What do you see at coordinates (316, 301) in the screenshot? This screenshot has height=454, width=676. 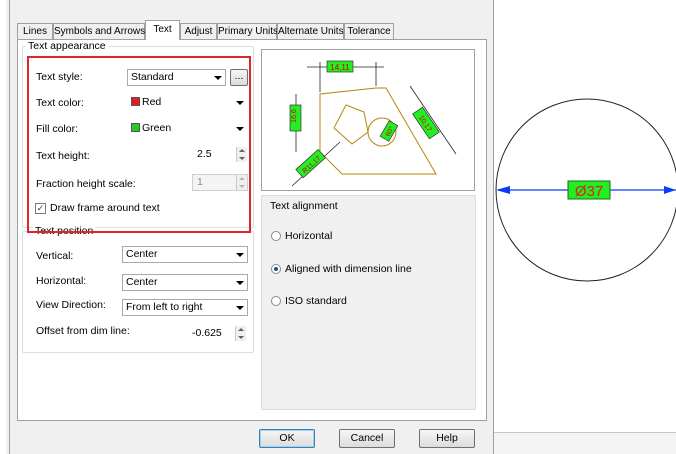 I see `radio-iso-label: ISO standard` at bounding box center [316, 301].